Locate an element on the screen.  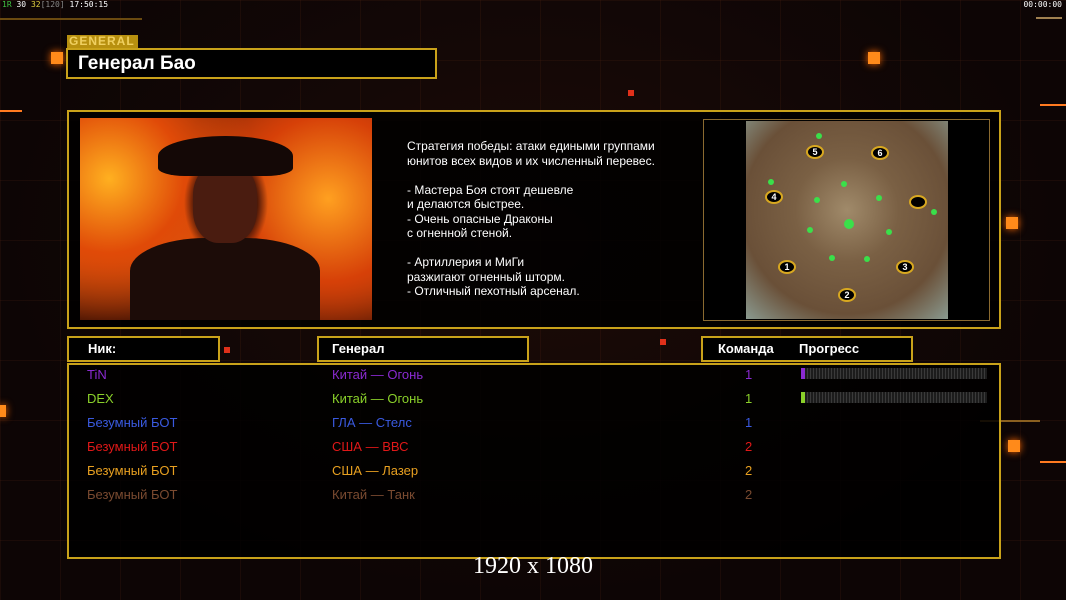
fps-d: [120] is located at coordinates (52, 4).